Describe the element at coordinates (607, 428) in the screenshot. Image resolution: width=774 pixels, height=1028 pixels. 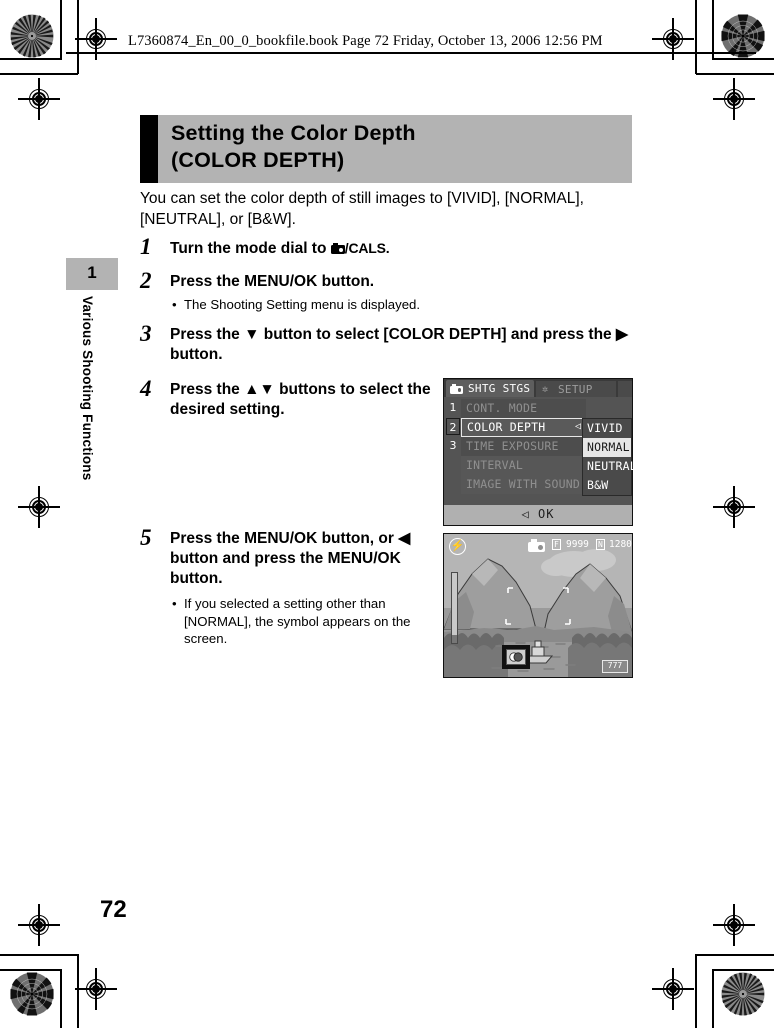
I see `submenu-option-vivid: VIVID` at that location.